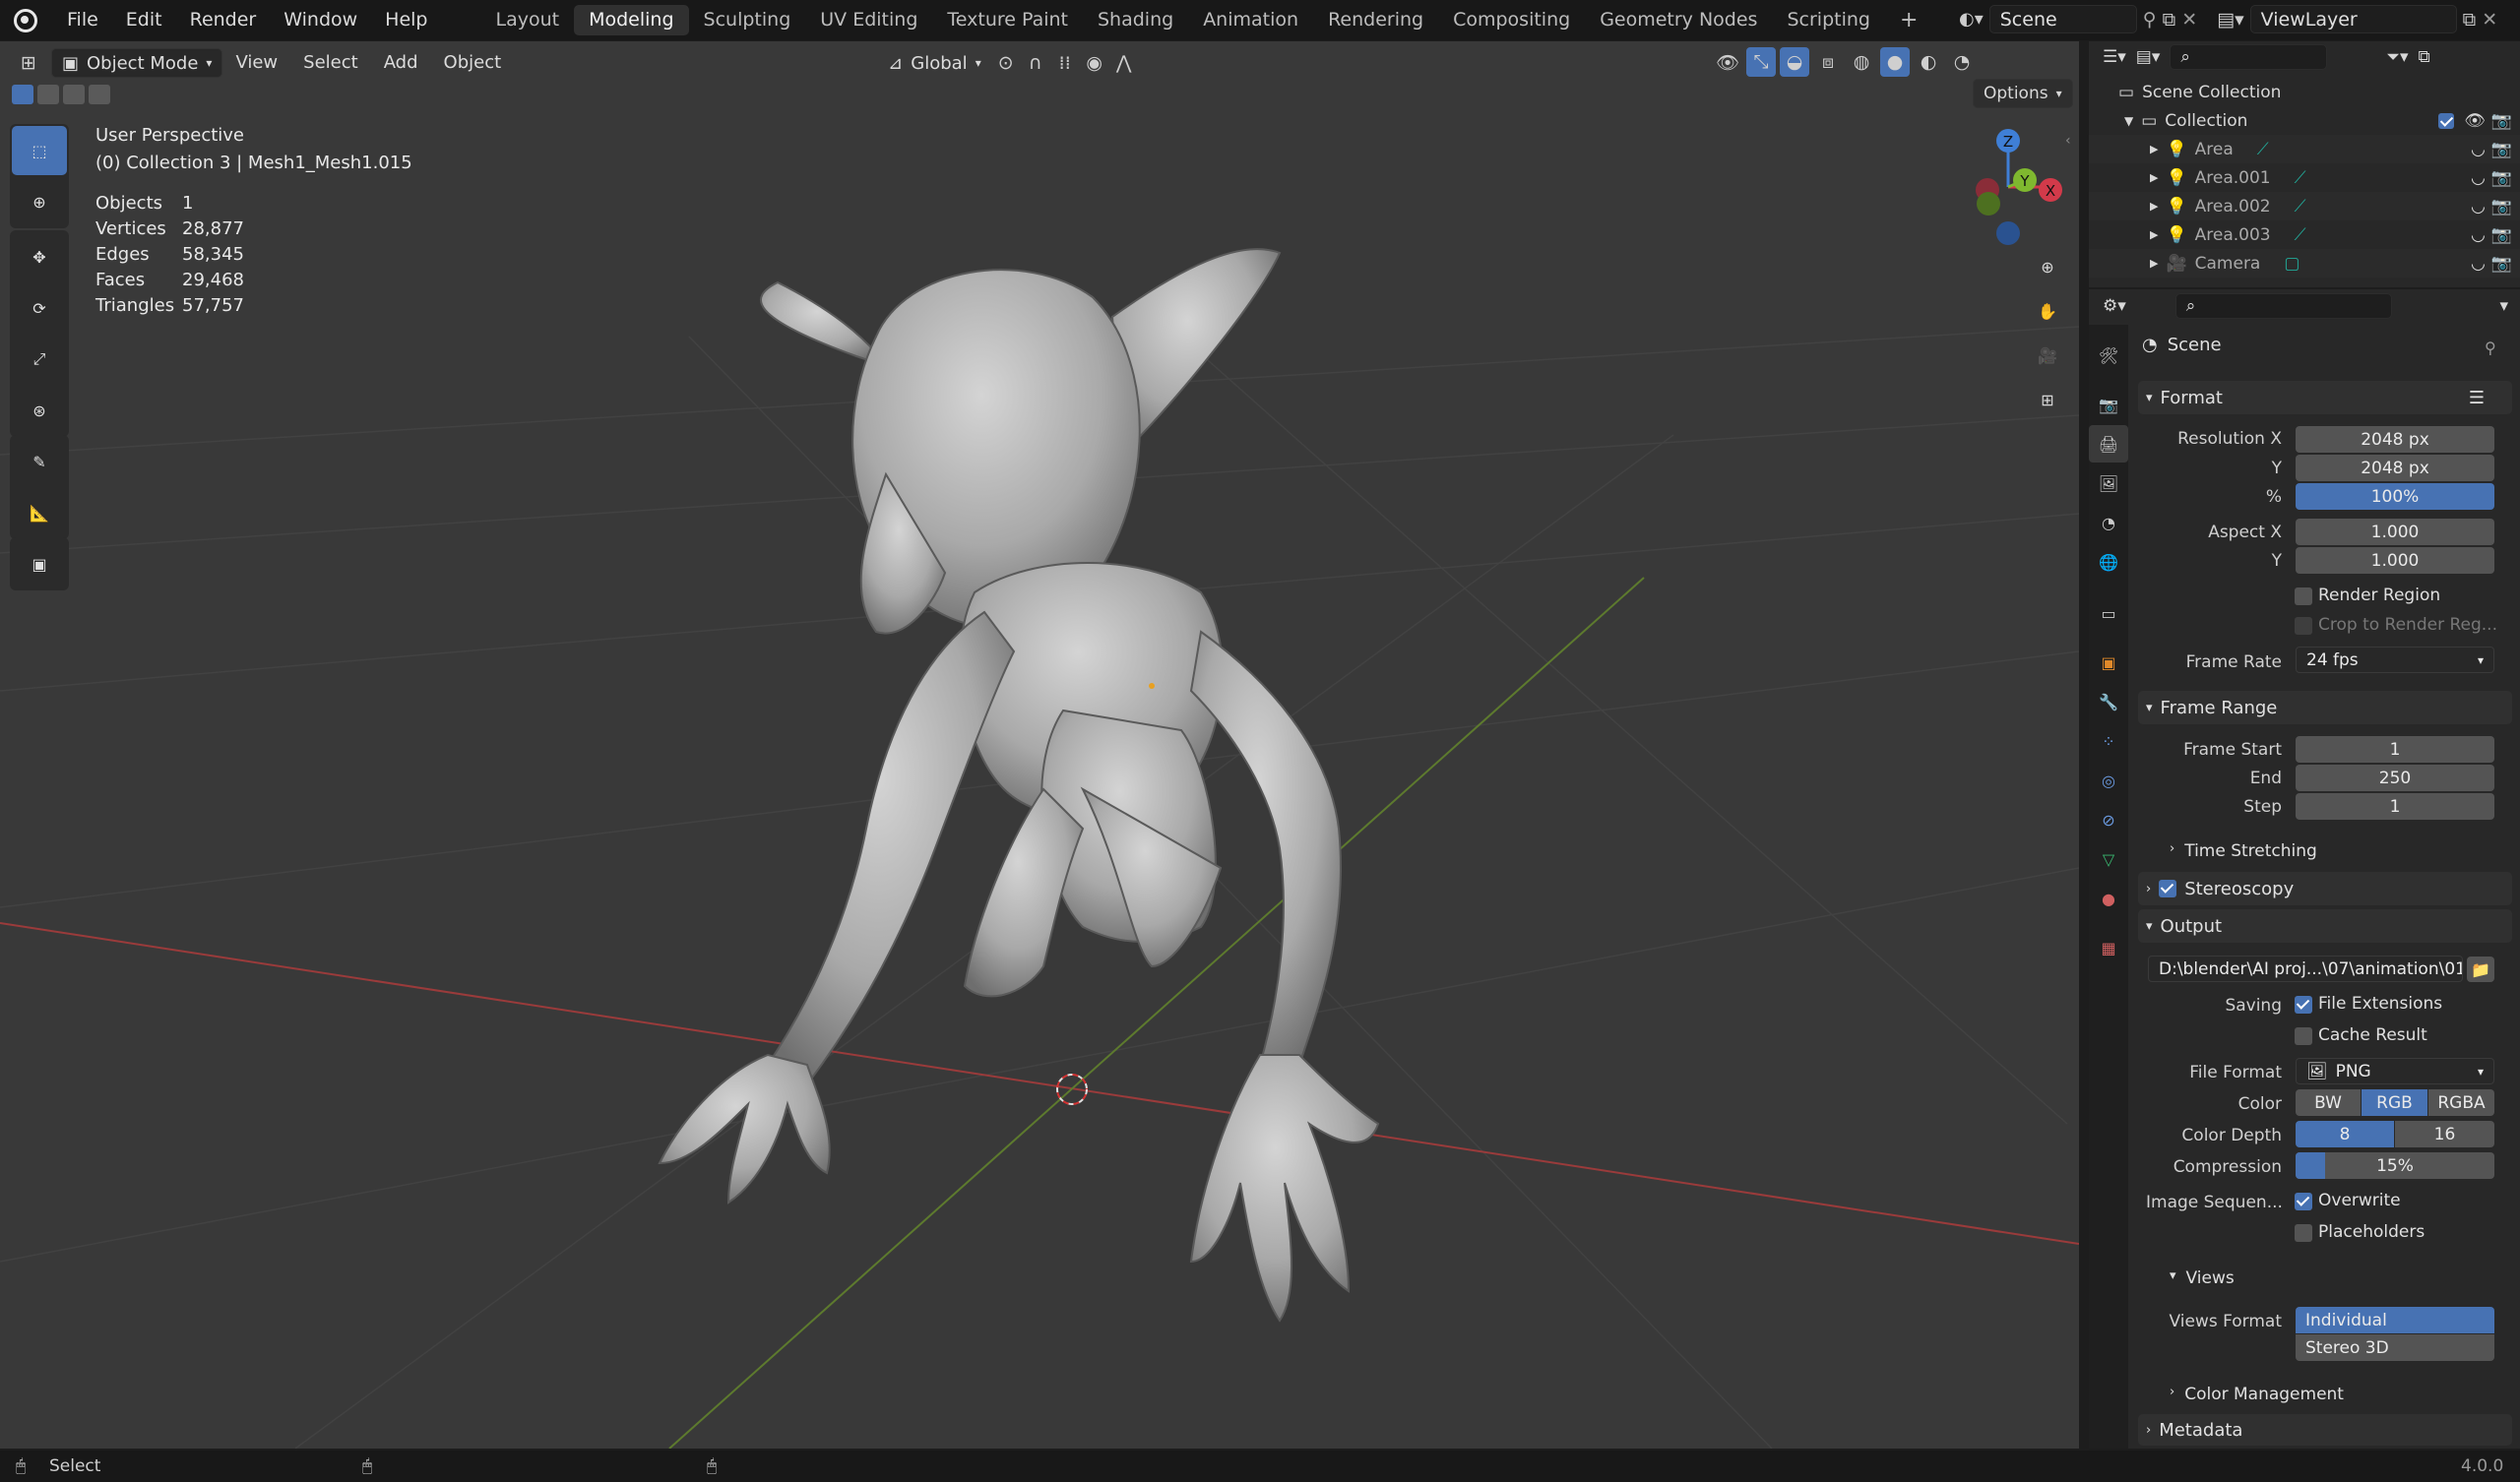  What do you see at coordinates (2108, 613) in the screenshot?
I see `collection-tab-icon: ▭` at bounding box center [2108, 613].